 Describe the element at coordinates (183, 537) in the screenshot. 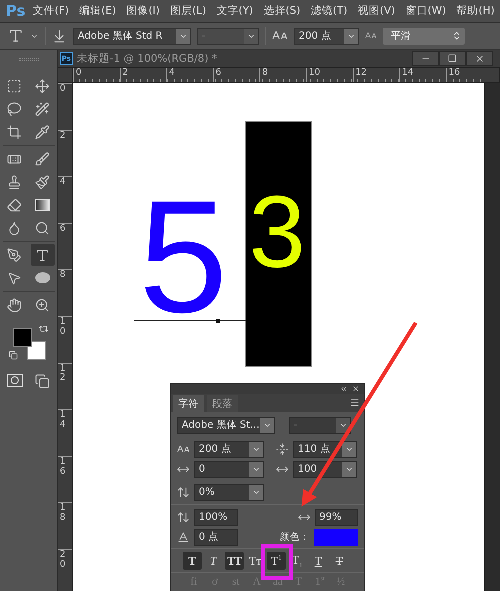

I see `baseline-shift-icon` at that location.